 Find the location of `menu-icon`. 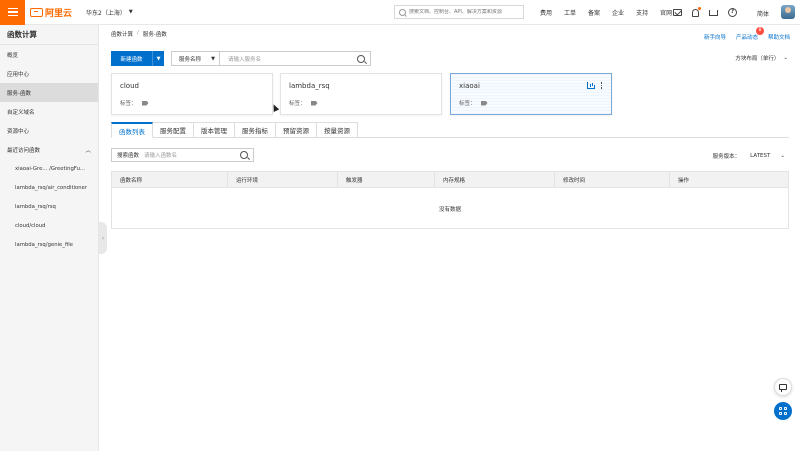

menu-icon is located at coordinates (12, 12).